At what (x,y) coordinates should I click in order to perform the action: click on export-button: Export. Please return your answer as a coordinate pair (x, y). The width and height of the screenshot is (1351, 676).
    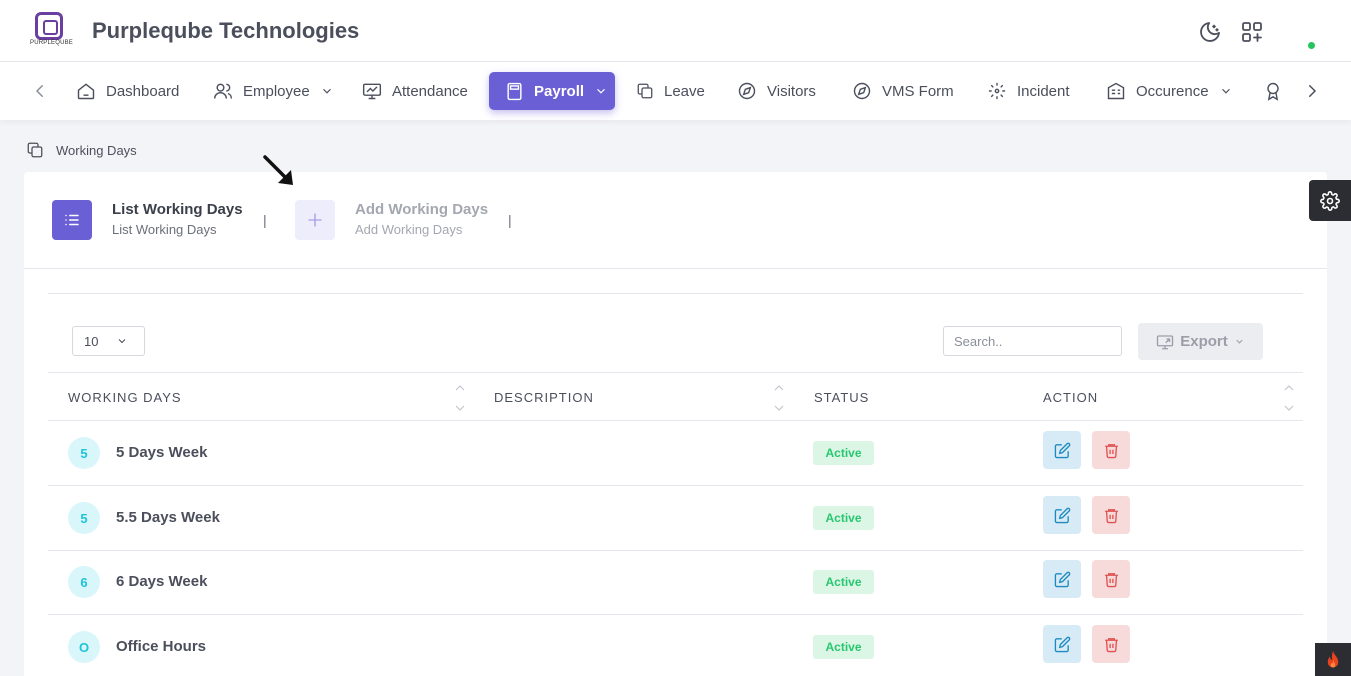
    Looking at the image, I should click on (1200, 341).